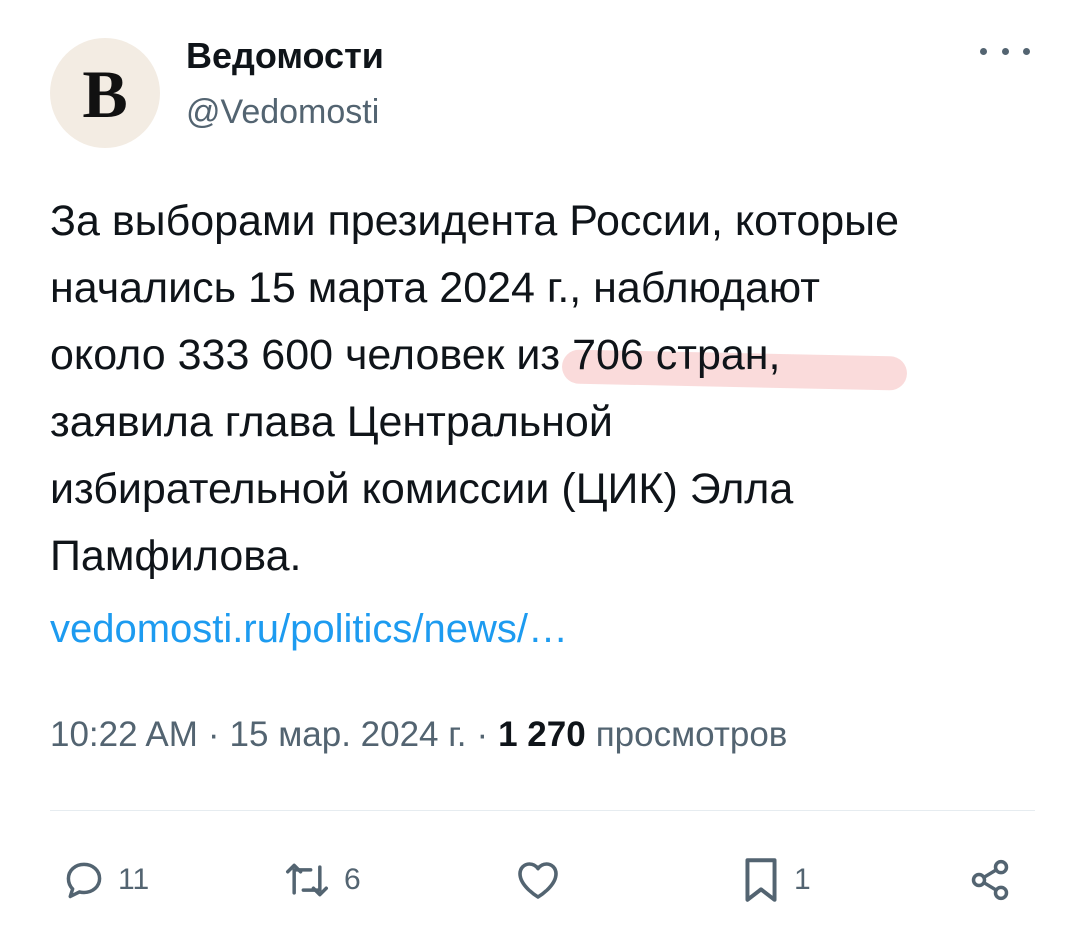  Describe the element at coordinates (331, 422) in the screenshot. I see `tweet-line: заявила глава Центральной` at that location.